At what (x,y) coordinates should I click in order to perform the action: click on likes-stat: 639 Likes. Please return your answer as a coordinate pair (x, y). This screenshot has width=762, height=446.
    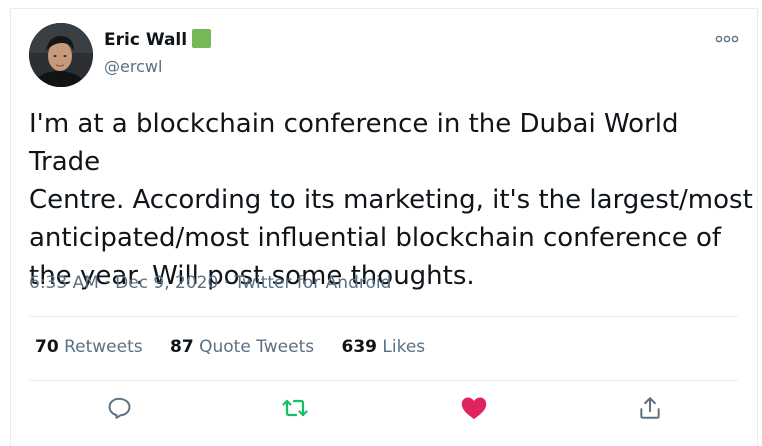
    Looking at the image, I should click on (384, 347).